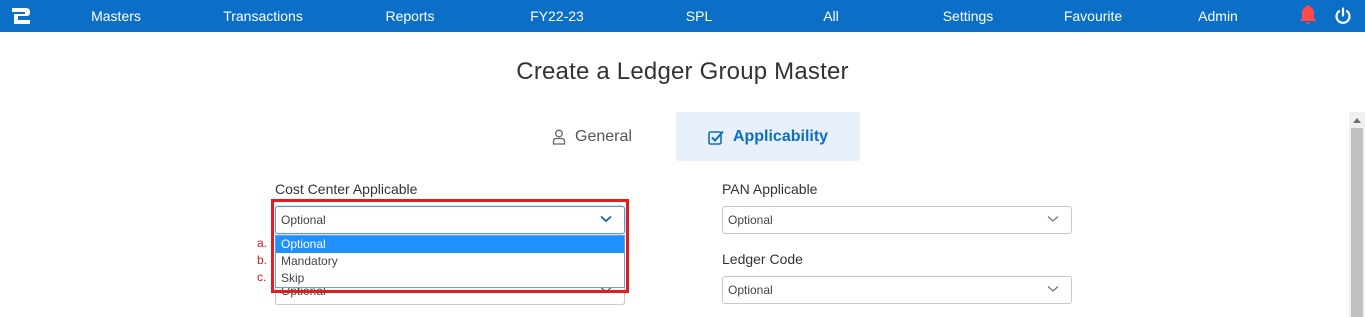  What do you see at coordinates (831, 16) in the screenshot?
I see `nav-all: All` at bounding box center [831, 16].